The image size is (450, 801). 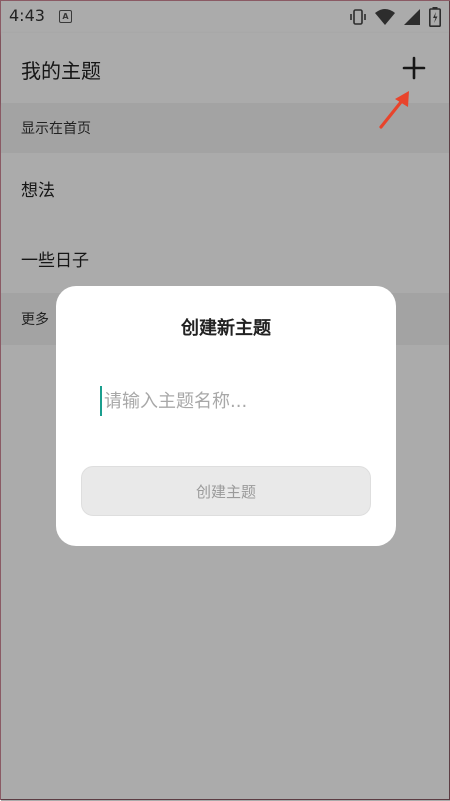 What do you see at coordinates (394, 110) in the screenshot?
I see `pointer-arrow-icon` at bounding box center [394, 110].